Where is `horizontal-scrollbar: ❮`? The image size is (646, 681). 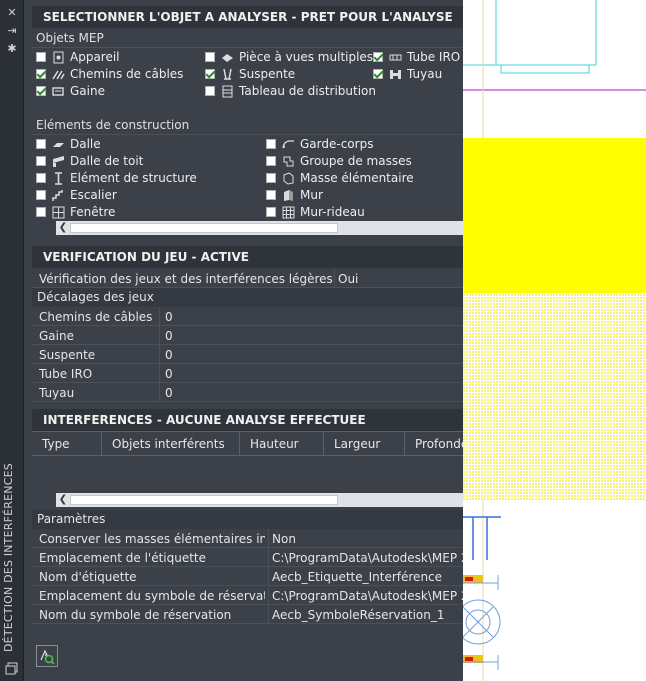 horizontal-scrollbar: ❮ is located at coordinates (259, 228).